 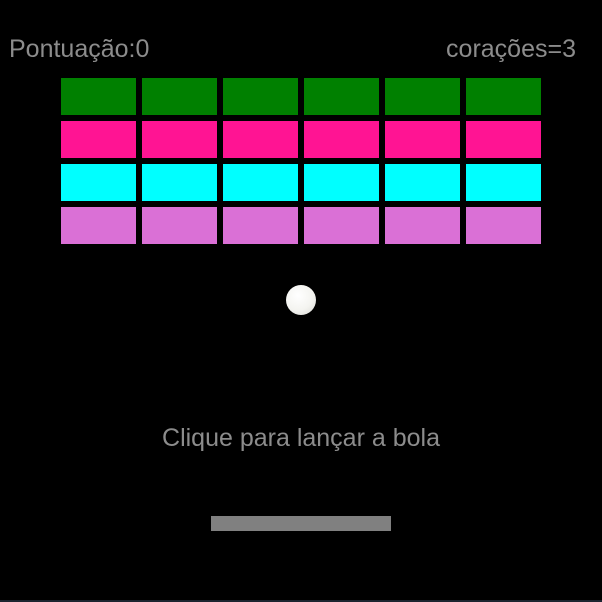 What do you see at coordinates (301, 523) in the screenshot?
I see `paddle` at bounding box center [301, 523].